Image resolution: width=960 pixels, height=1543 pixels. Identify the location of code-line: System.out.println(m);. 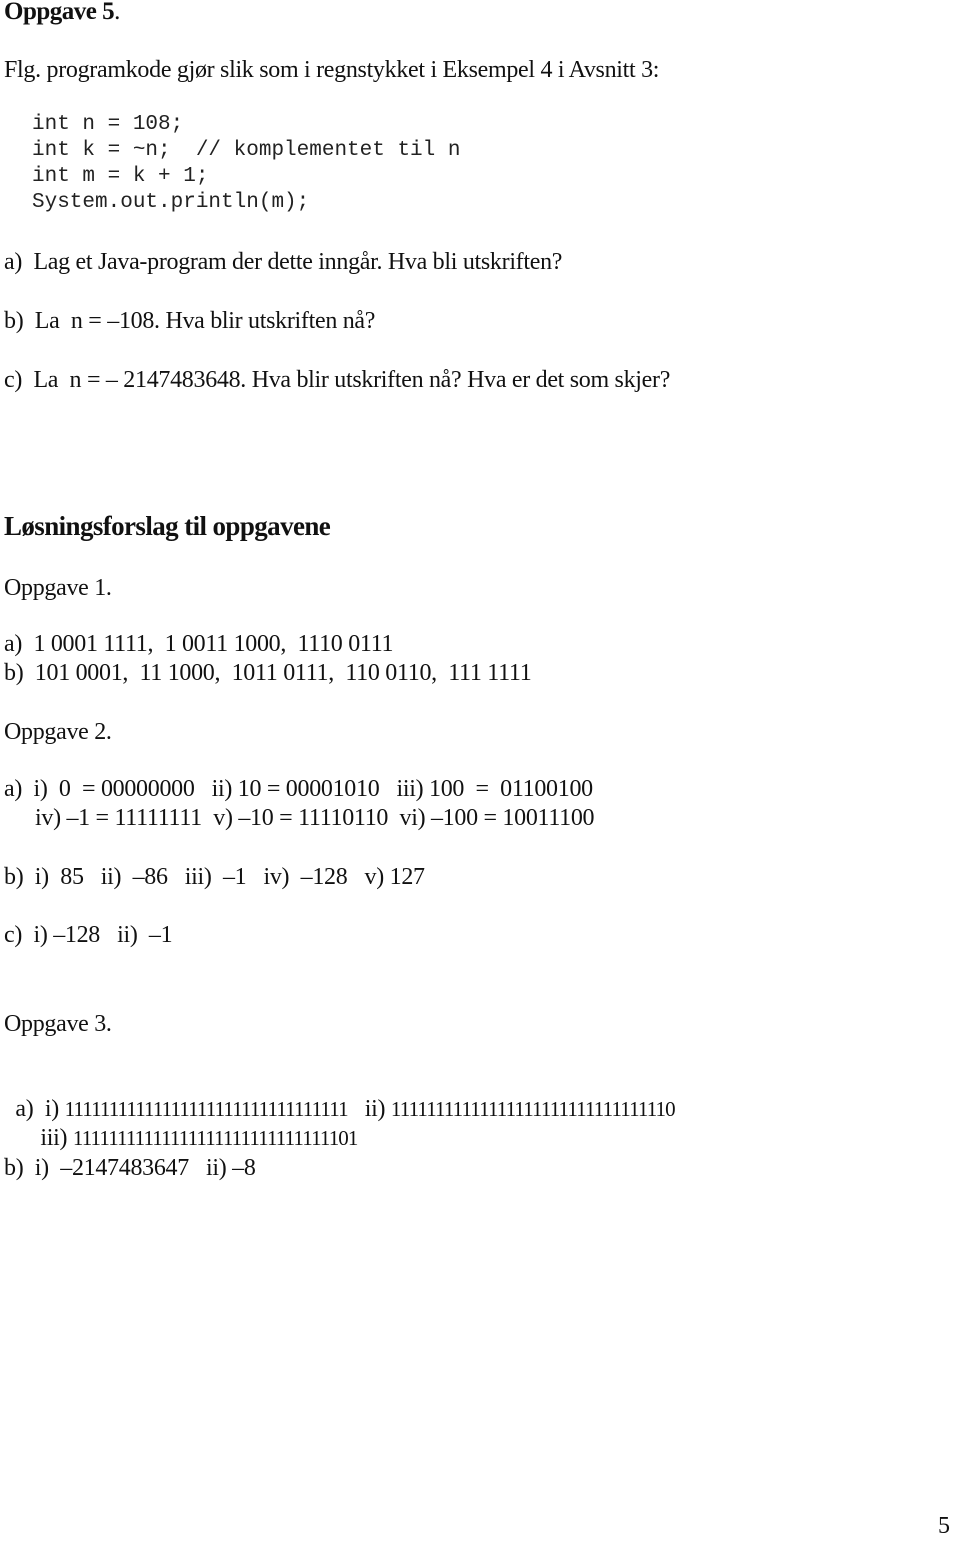
(171, 202).